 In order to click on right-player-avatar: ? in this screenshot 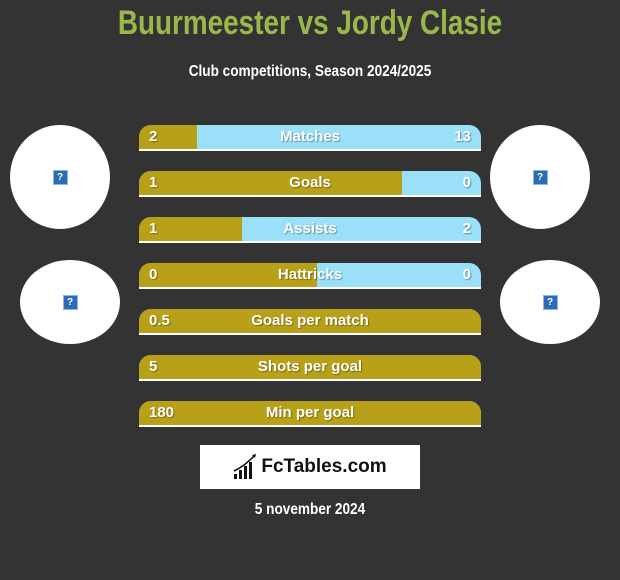, I will do `click(540, 177)`.